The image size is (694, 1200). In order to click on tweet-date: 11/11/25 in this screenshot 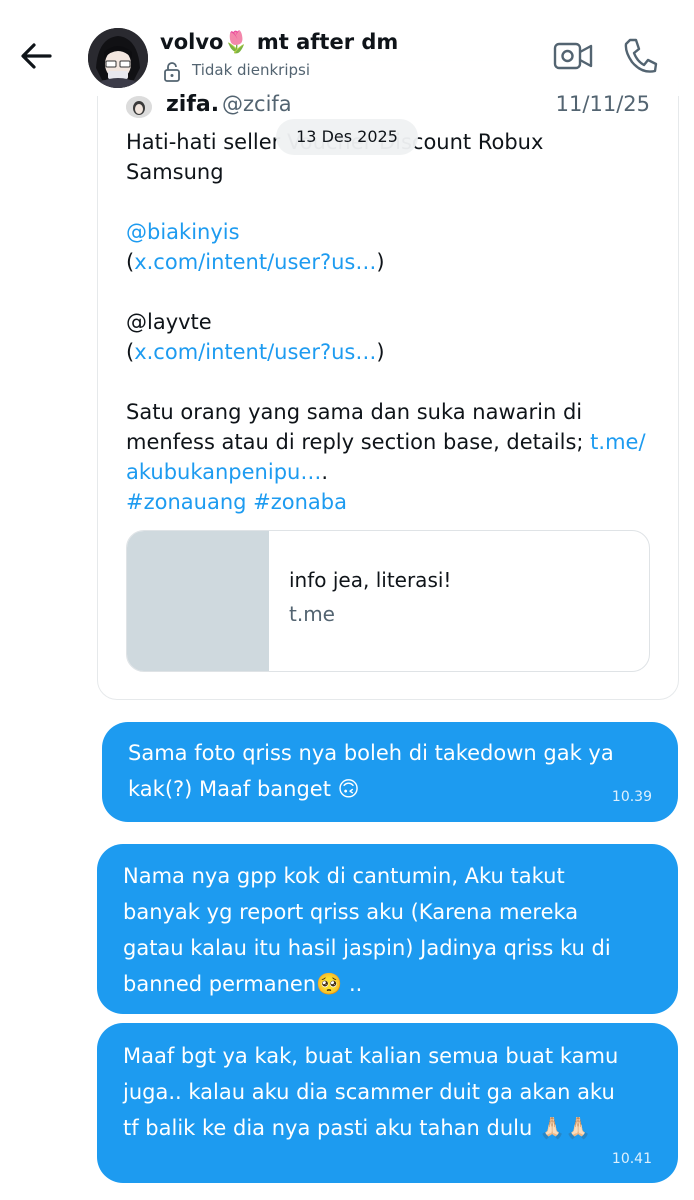, I will do `click(602, 104)`.